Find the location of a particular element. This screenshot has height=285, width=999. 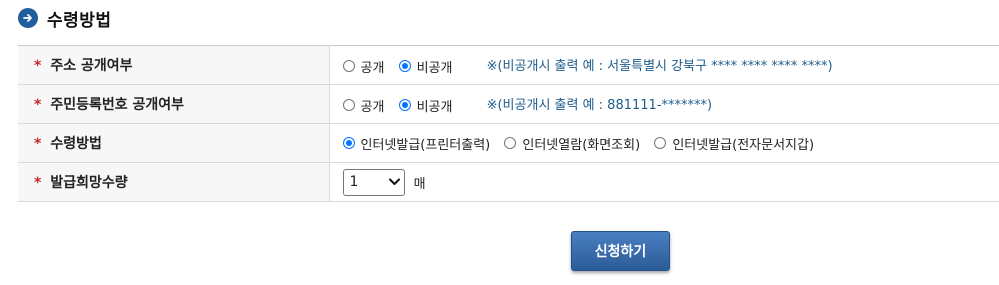

internet-view-screen-label: 인터넷열람(화면조회) is located at coordinates (581, 145).